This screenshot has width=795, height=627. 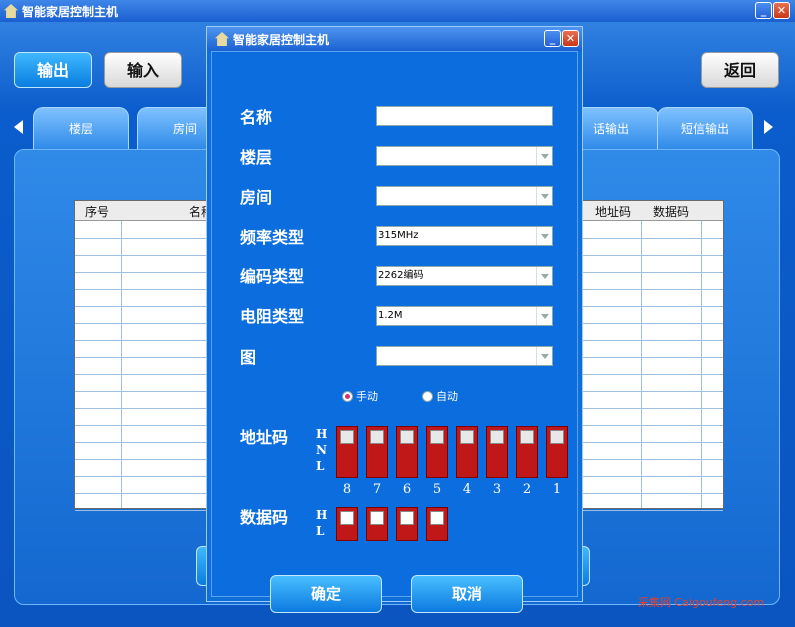 What do you see at coordinates (53, 70) in the screenshot?
I see `output-button: 输出` at bounding box center [53, 70].